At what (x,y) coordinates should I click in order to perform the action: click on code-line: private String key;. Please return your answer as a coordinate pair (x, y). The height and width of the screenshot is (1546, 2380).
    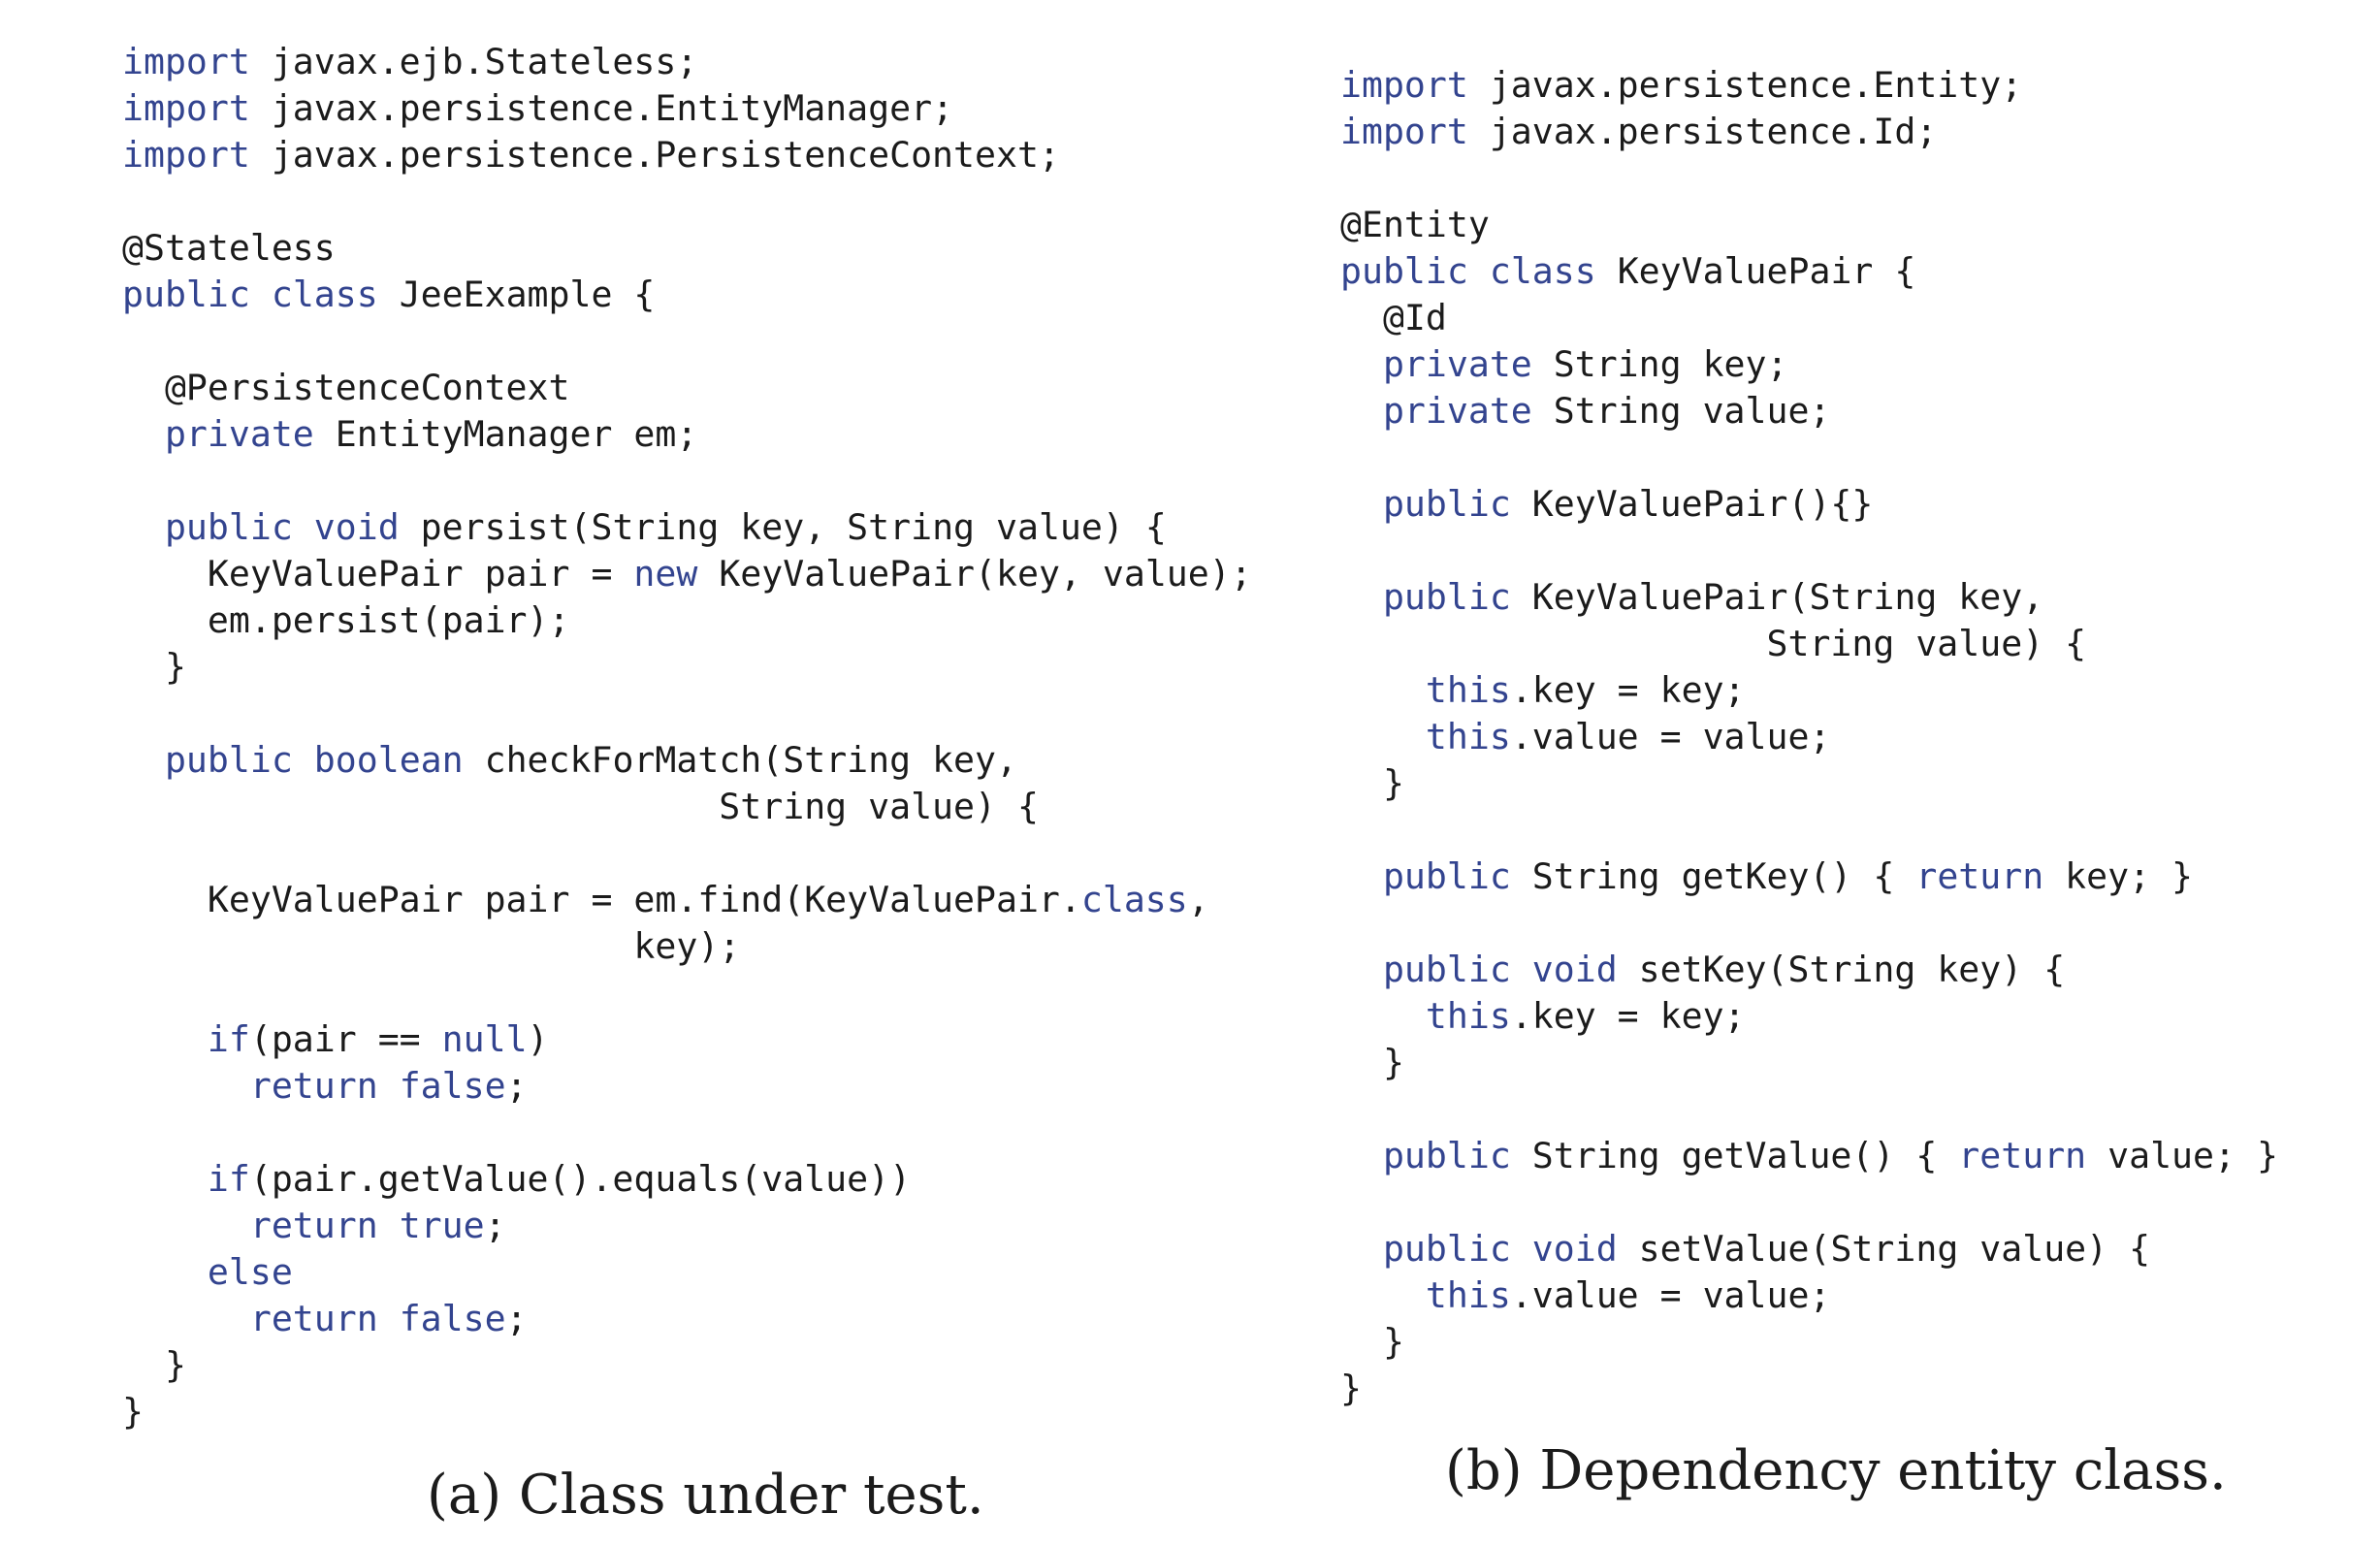
    Looking at the image, I should click on (1809, 364).